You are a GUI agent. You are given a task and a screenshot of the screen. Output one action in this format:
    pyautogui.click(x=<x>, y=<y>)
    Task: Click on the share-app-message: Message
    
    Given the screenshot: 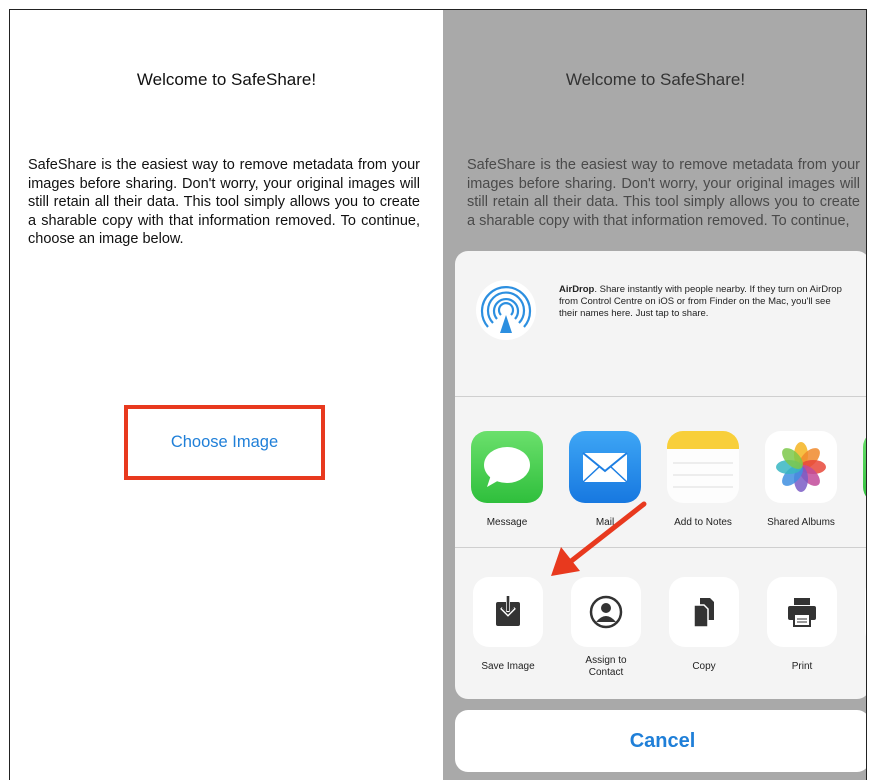 What is the action you would take?
    pyautogui.click(x=507, y=480)
    